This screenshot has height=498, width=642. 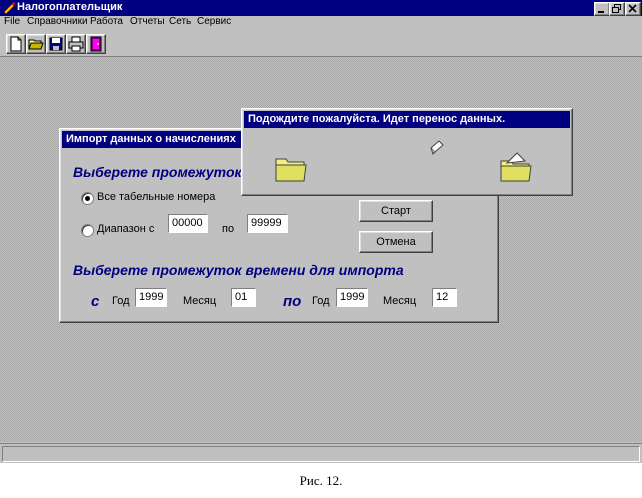 I want to click on menu-directories: Справочники, so click(x=57, y=21).